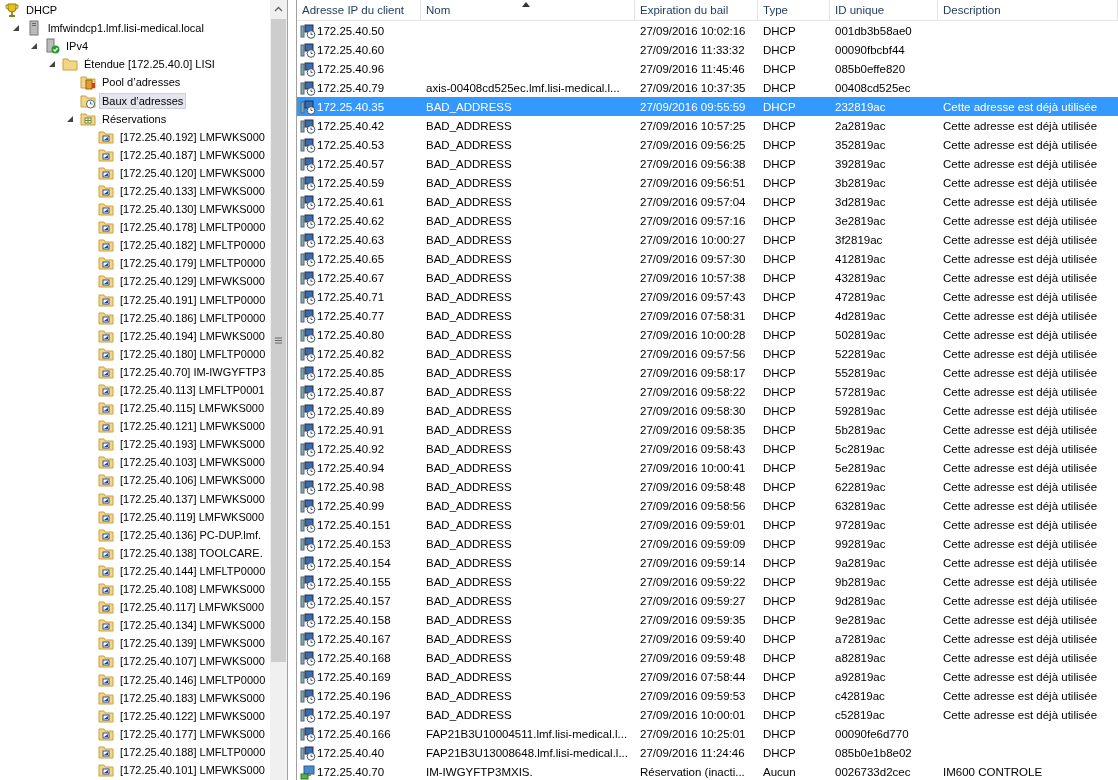  Describe the element at coordinates (707, 334) in the screenshot. I see `table-row: 172.25.40.80 BAD_ADDRESS 27/09/2016 10:00:28 DHCP 502819ac Cette adresse est déjà utilisée` at that location.